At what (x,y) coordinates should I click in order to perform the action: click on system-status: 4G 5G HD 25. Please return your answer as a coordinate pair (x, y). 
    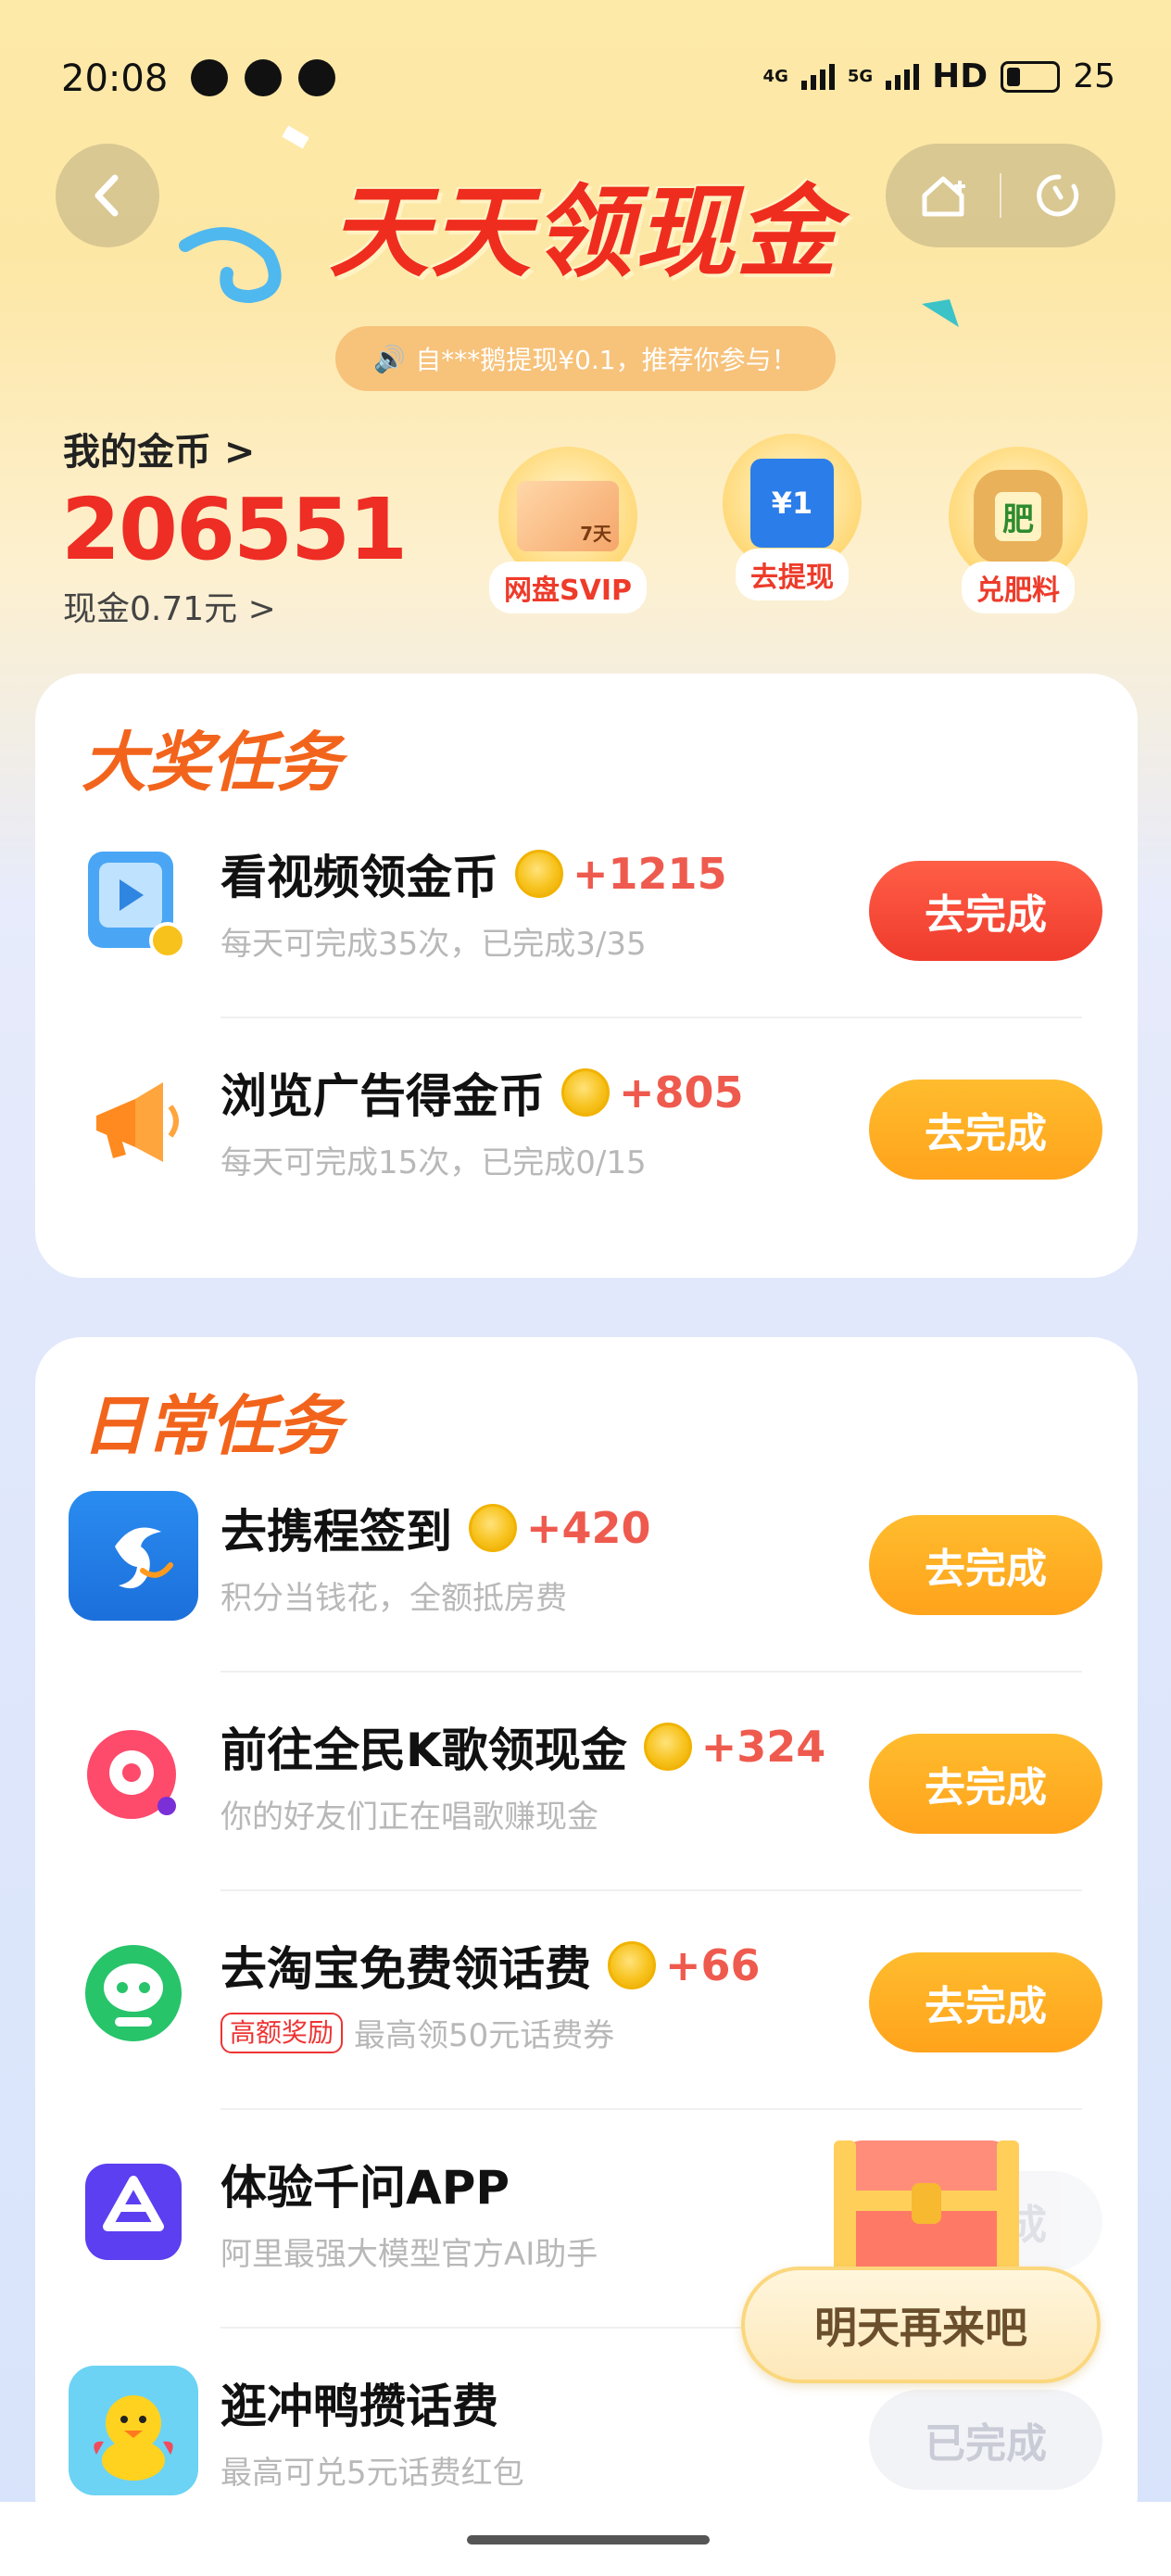
    Looking at the image, I should click on (939, 76).